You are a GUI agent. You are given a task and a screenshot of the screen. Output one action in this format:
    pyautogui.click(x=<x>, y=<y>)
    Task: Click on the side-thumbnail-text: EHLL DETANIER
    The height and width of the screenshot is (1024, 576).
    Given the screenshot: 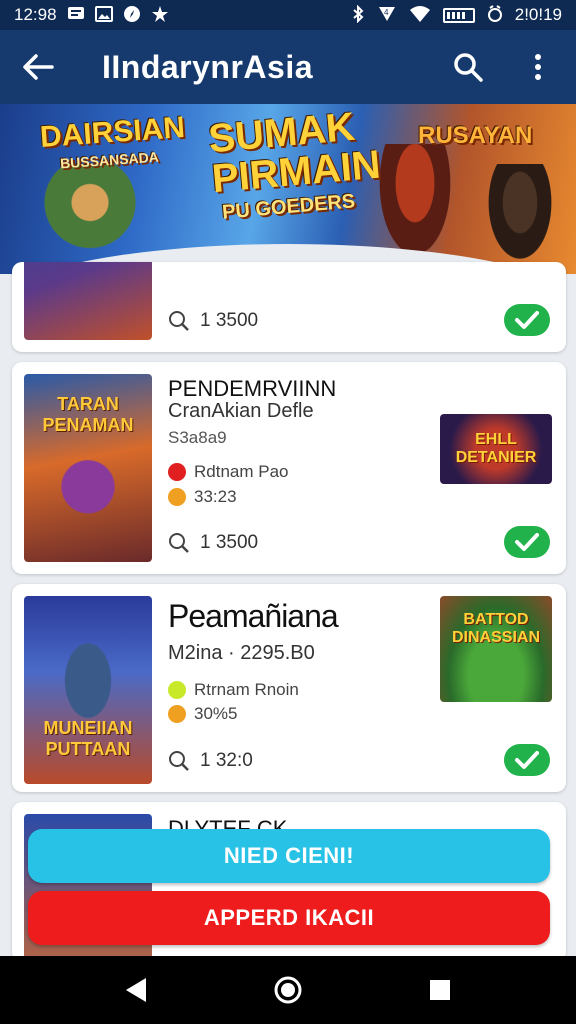 What is the action you would take?
    pyautogui.click(x=496, y=448)
    